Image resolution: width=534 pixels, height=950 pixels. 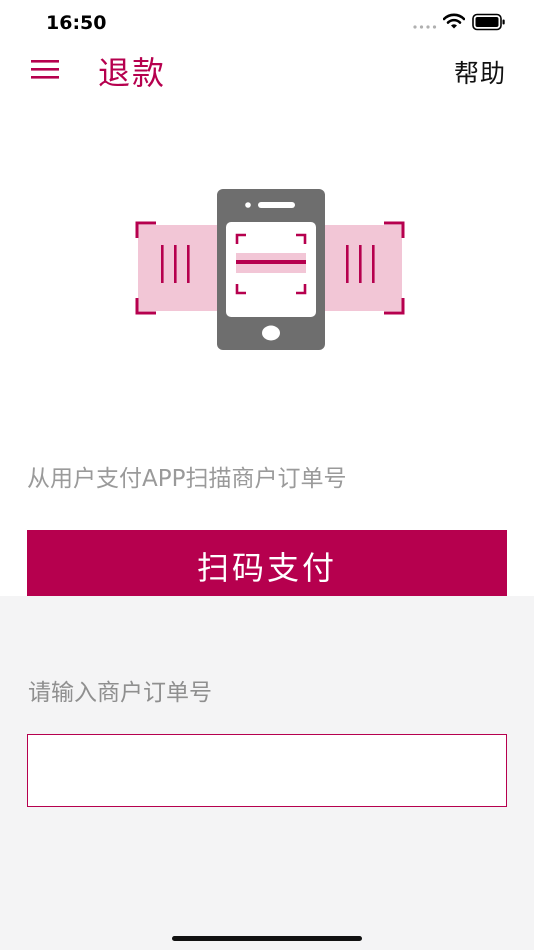 I want to click on menu-icon, so click(x=45, y=69).